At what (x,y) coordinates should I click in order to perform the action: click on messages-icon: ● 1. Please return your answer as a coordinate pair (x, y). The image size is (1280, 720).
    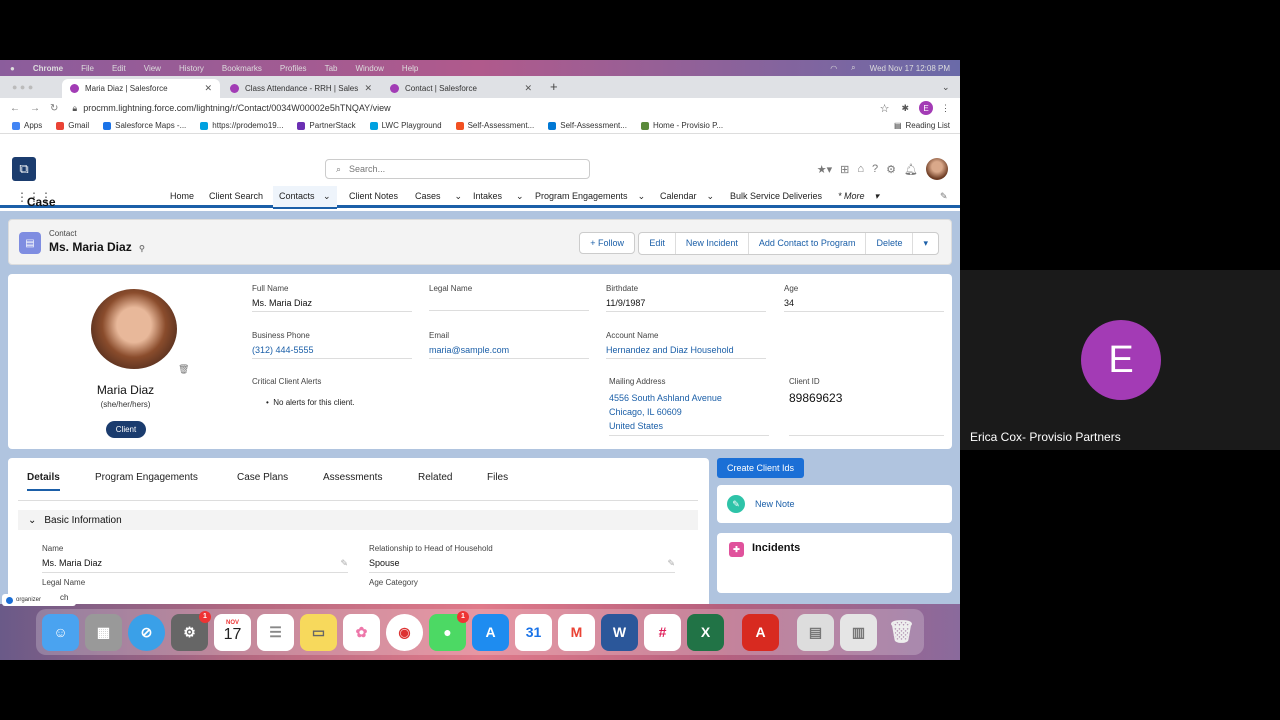
    Looking at the image, I should click on (449, 630).